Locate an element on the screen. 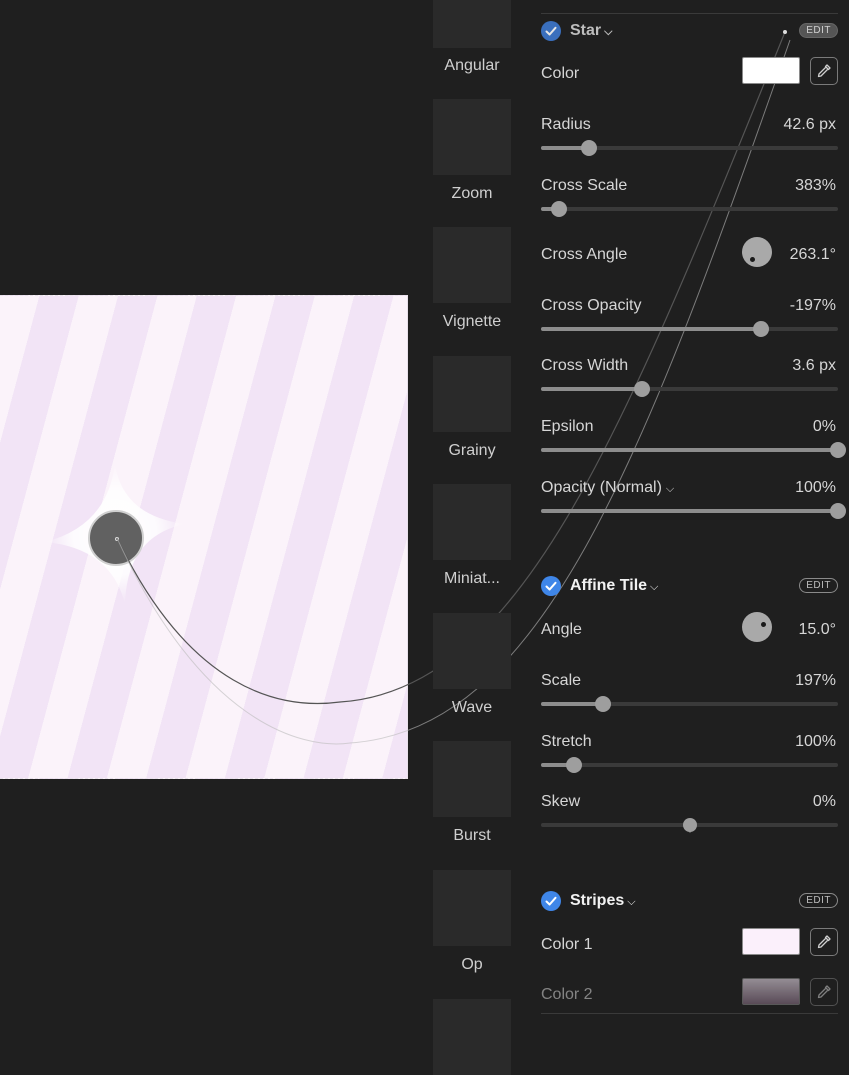  epsilon-label: Epsilon is located at coordinates (567, 426).